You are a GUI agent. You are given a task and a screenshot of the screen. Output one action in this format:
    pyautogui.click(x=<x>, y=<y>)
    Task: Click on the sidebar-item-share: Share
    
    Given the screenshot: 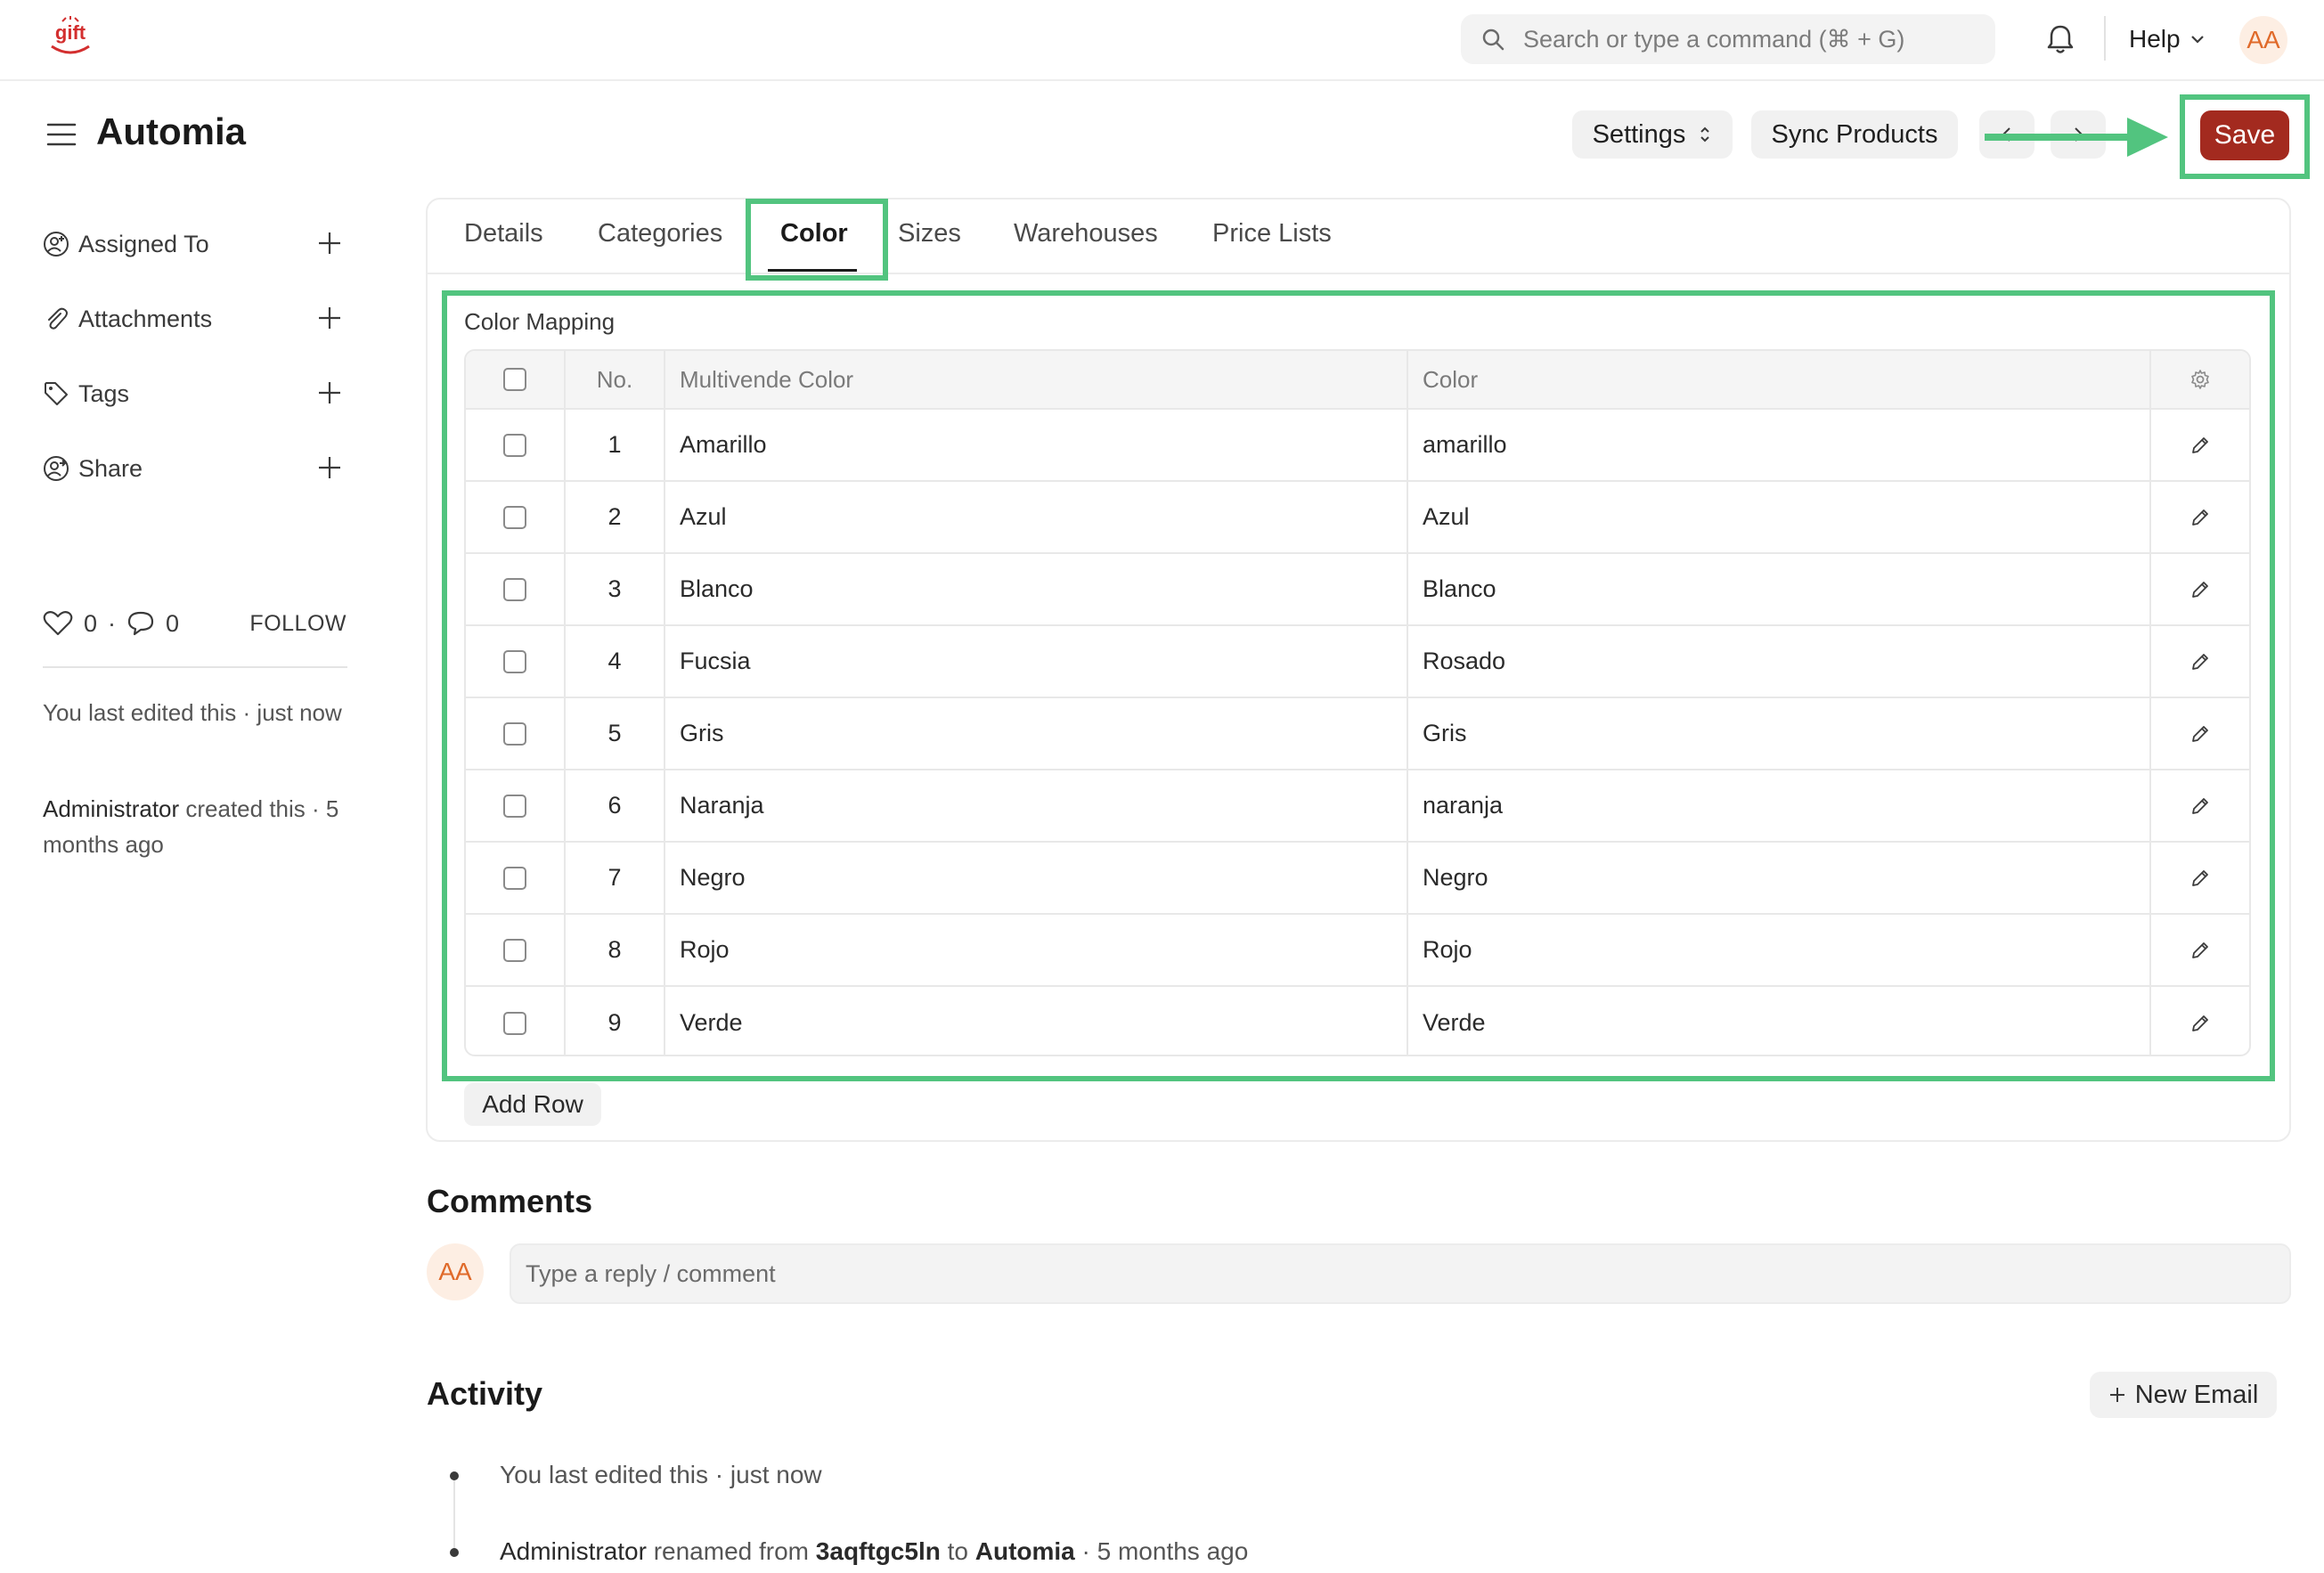 What is the action you would take?
    pyautogui.click(x=196, y=468)
    